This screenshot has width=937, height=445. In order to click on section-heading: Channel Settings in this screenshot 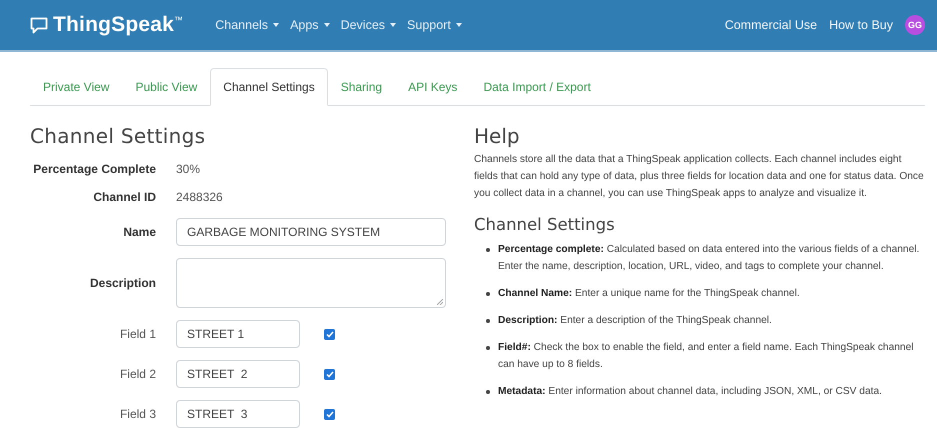, I will do `click(118, 136)`.